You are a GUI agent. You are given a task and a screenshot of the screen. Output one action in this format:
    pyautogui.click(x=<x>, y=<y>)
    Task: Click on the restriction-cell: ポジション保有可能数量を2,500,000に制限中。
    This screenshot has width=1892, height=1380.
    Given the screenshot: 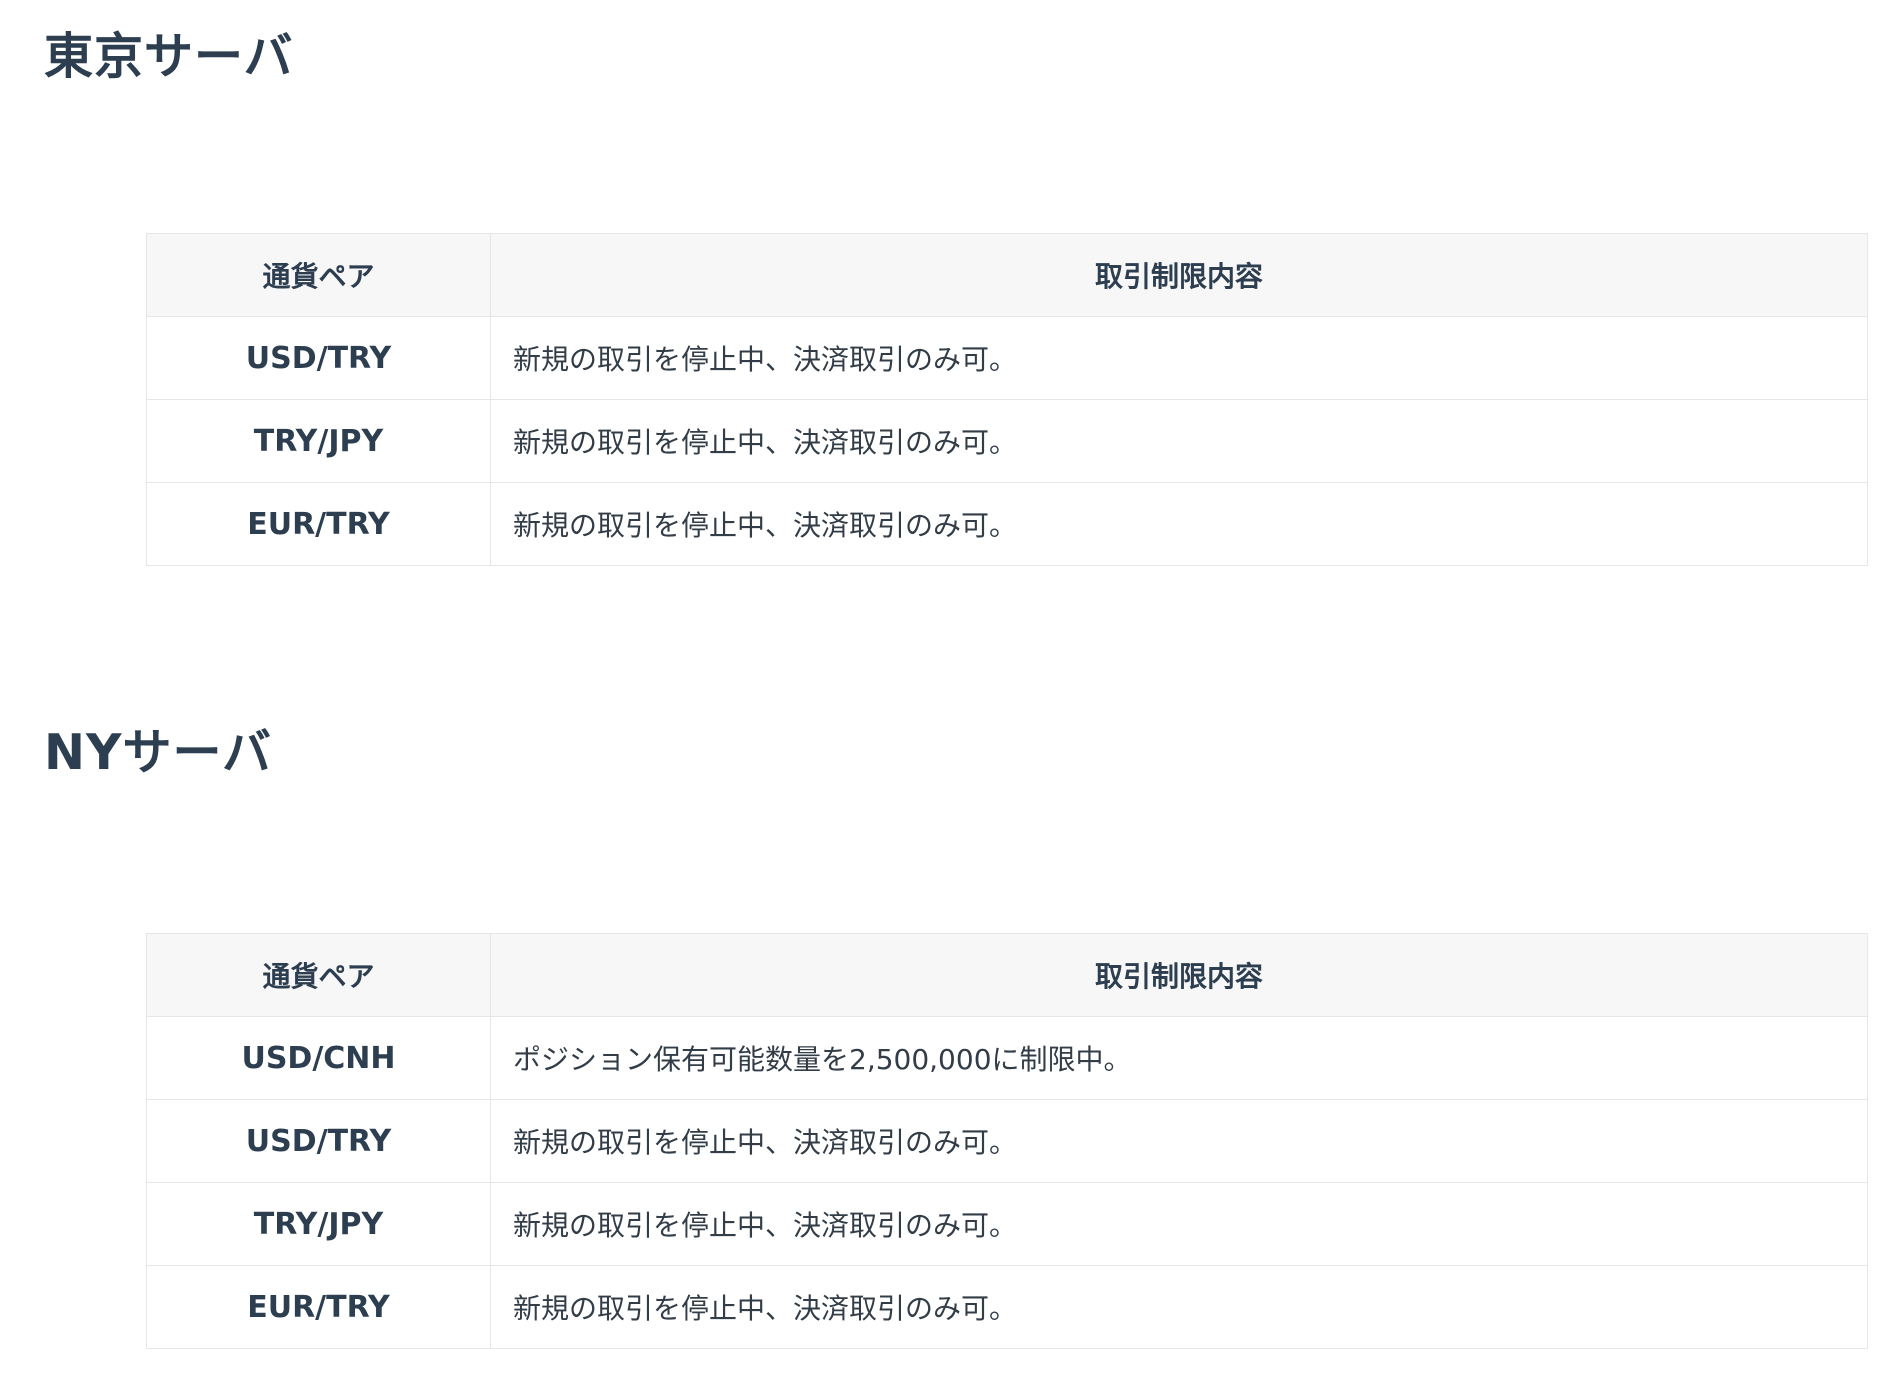 What is the action you would take?
    pyautogui.click(x=1179, y=1058)
    